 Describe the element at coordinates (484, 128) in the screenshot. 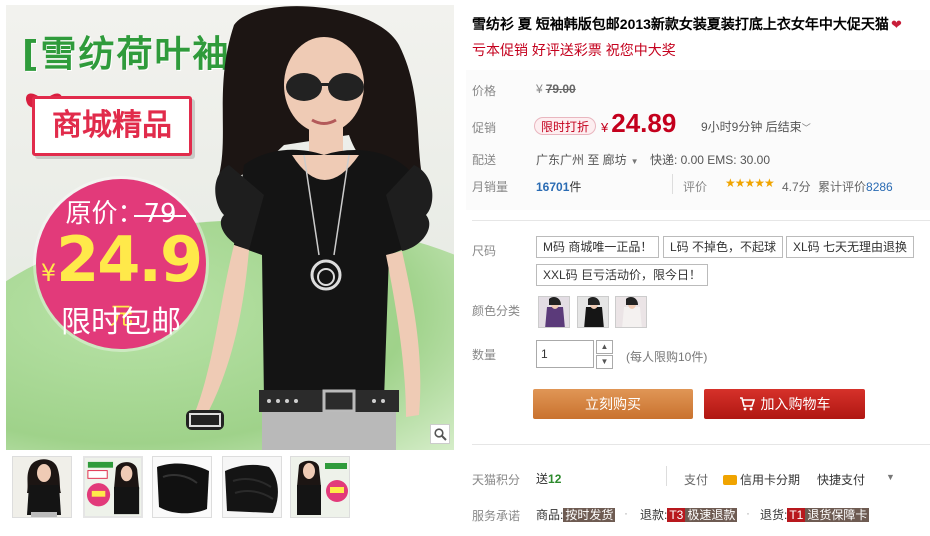

I see `promo-label: 促销` at that location.